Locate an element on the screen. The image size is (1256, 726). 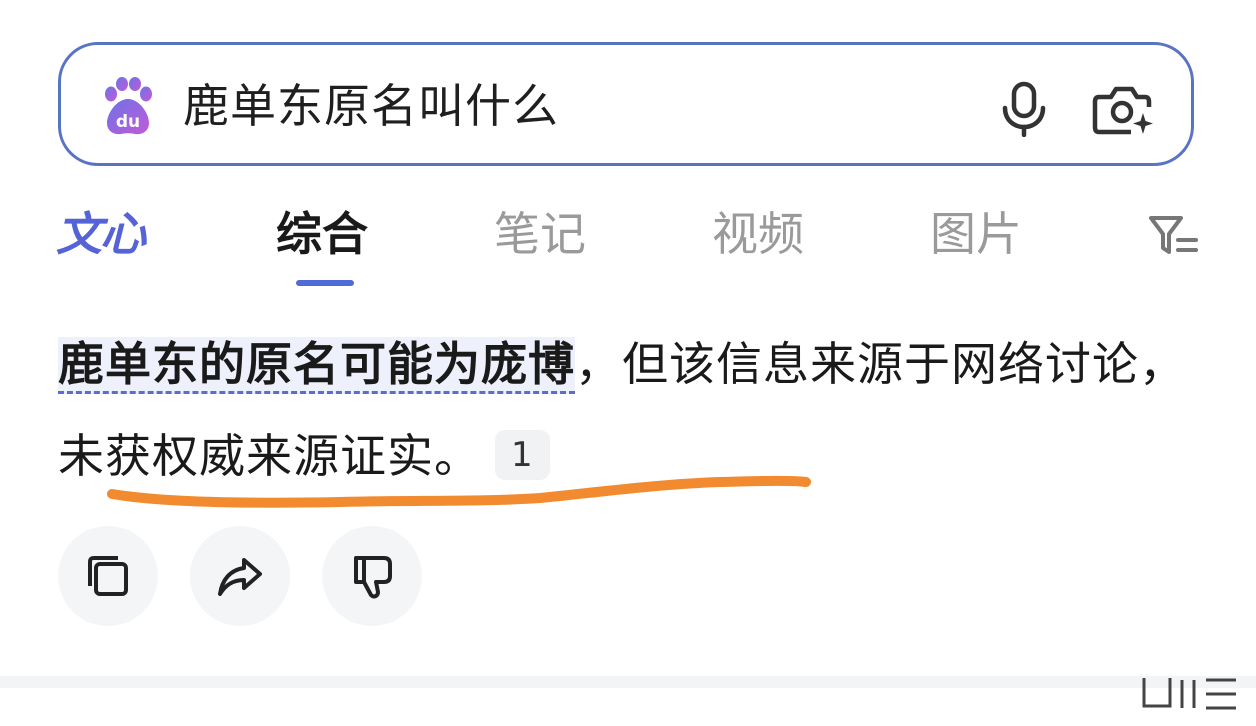
filter-icon is located at coordinates (1174, 236).